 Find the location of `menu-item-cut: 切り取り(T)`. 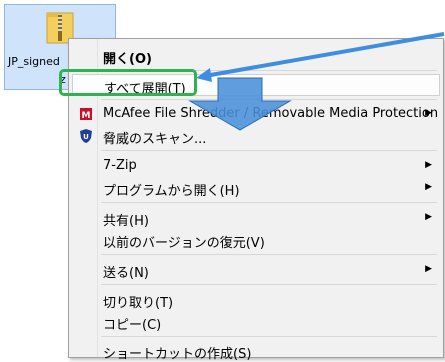

menu-item-cut: 切り取り(T) is located at coordinates (256, 300).